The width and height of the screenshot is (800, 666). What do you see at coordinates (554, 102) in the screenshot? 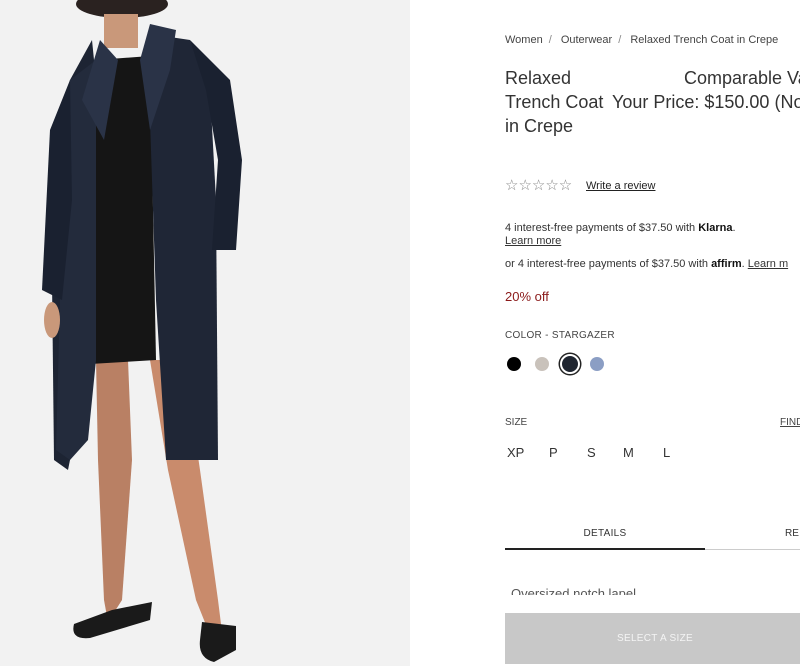
I see `product-title: Relaxed Trench Coat in Crepe` at bounding box center [554, 102].